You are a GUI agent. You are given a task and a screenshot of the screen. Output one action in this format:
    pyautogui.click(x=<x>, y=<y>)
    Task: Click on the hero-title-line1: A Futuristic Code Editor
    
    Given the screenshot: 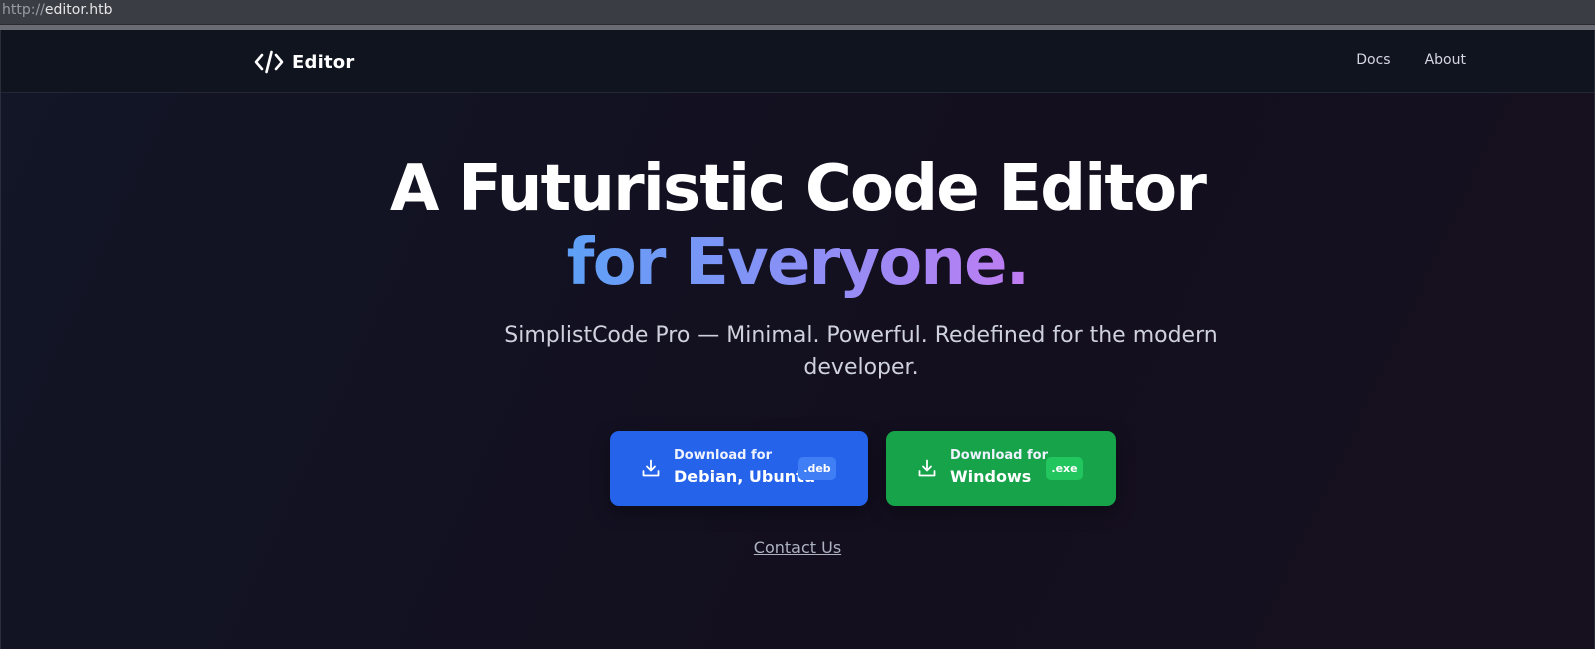 What is the action you would take?
    pyautogui.click(x=798, y=189)
    